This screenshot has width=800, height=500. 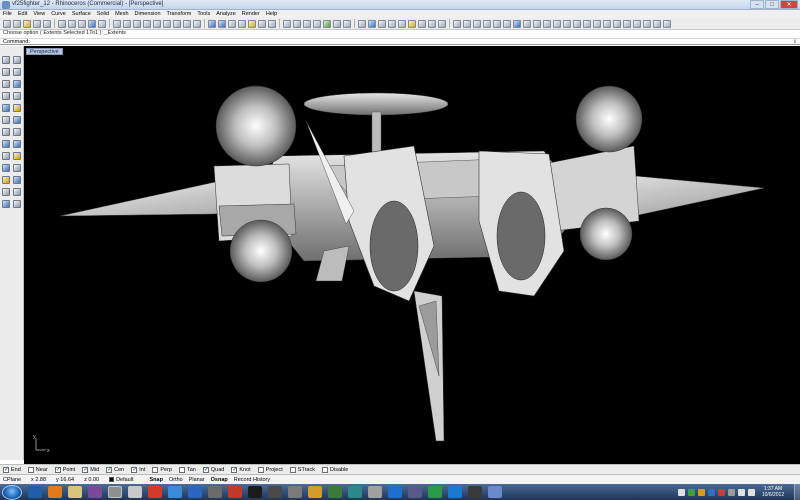 What do you see at coordinates (156, 480) in the screenshot?
I see `toggle-snap: Snap` at bounding box center [156, 480].